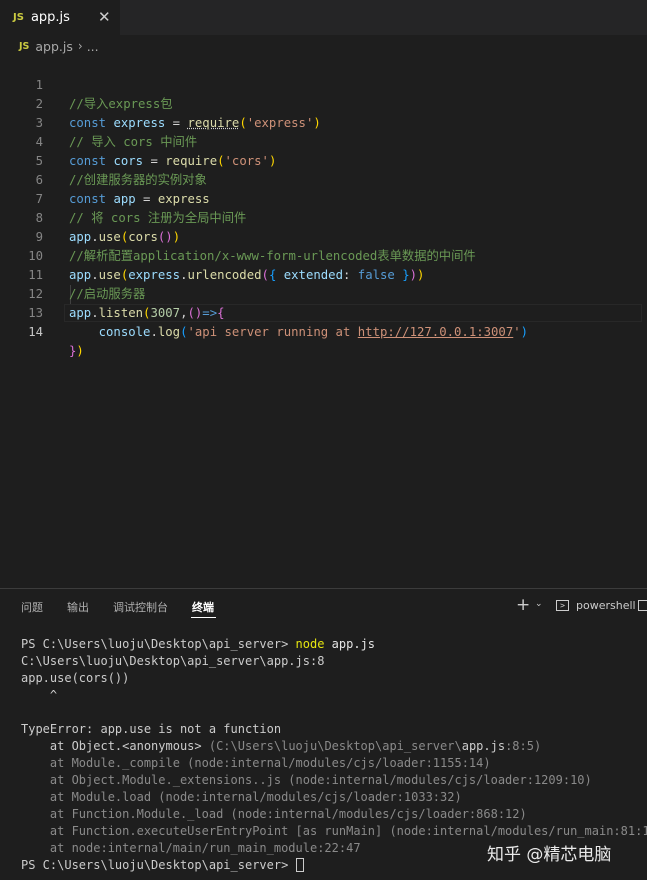 This screenshot has height=880, width=647. What do you see at coordinates (104, 17) in the screenshot?
I see `close-icon: ✕` at bounding box center [104, 17].